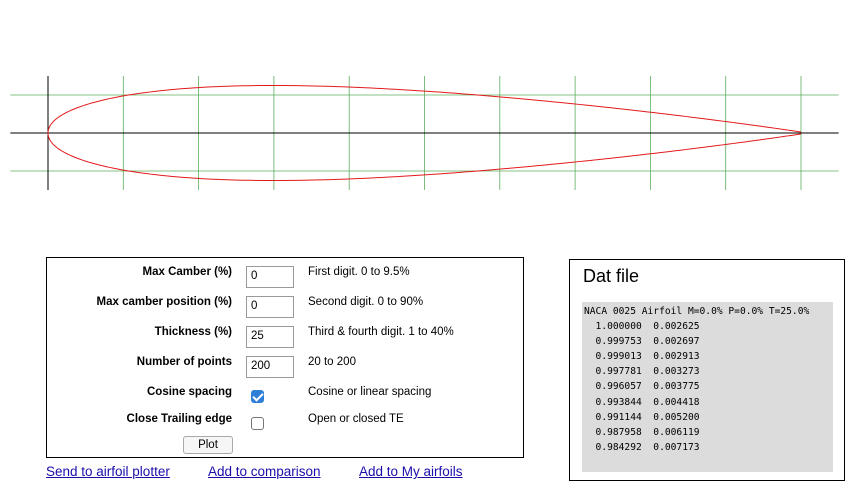 This screenshot has width=861, height=496. What do you see at coordinates (642, 327) in the screenshot?
I see `dat-row: 1.000000 0.002625` at bounding box center [642, 327].